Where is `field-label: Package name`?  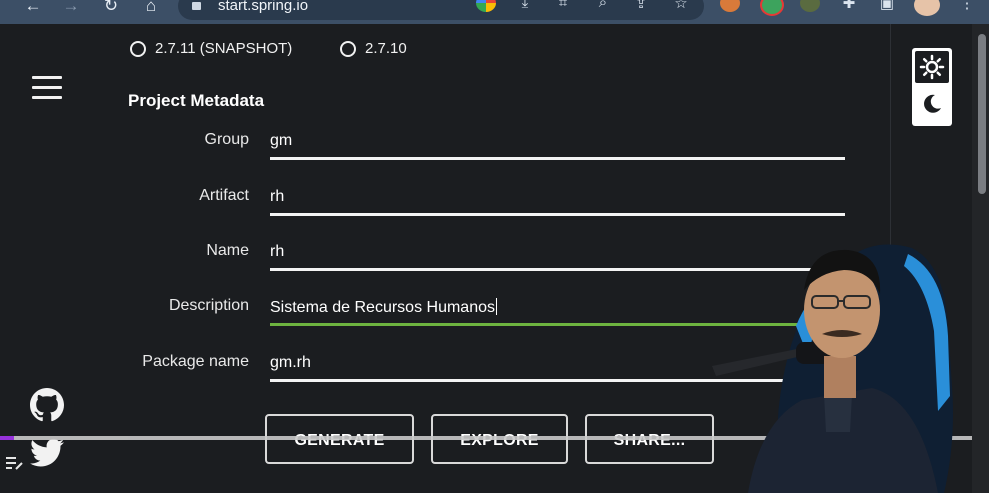 field-label: Package name is located at coordinates (195, 361).